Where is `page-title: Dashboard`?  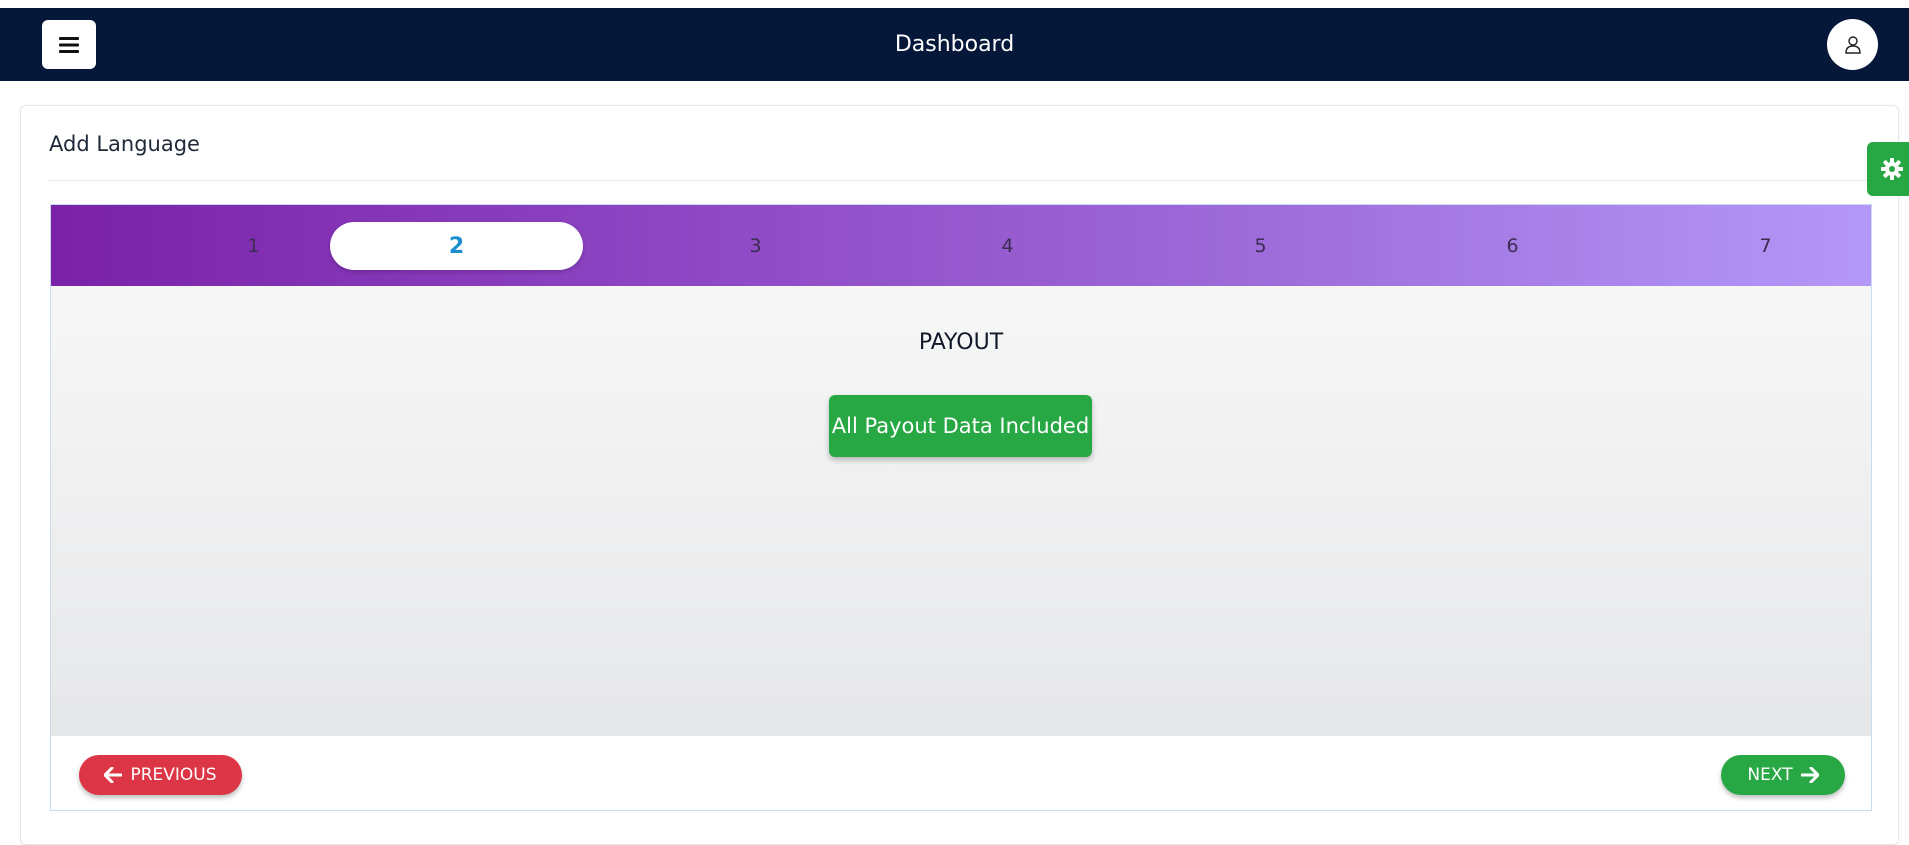
page-title: Dashboard is located at coordinates (954, 44).